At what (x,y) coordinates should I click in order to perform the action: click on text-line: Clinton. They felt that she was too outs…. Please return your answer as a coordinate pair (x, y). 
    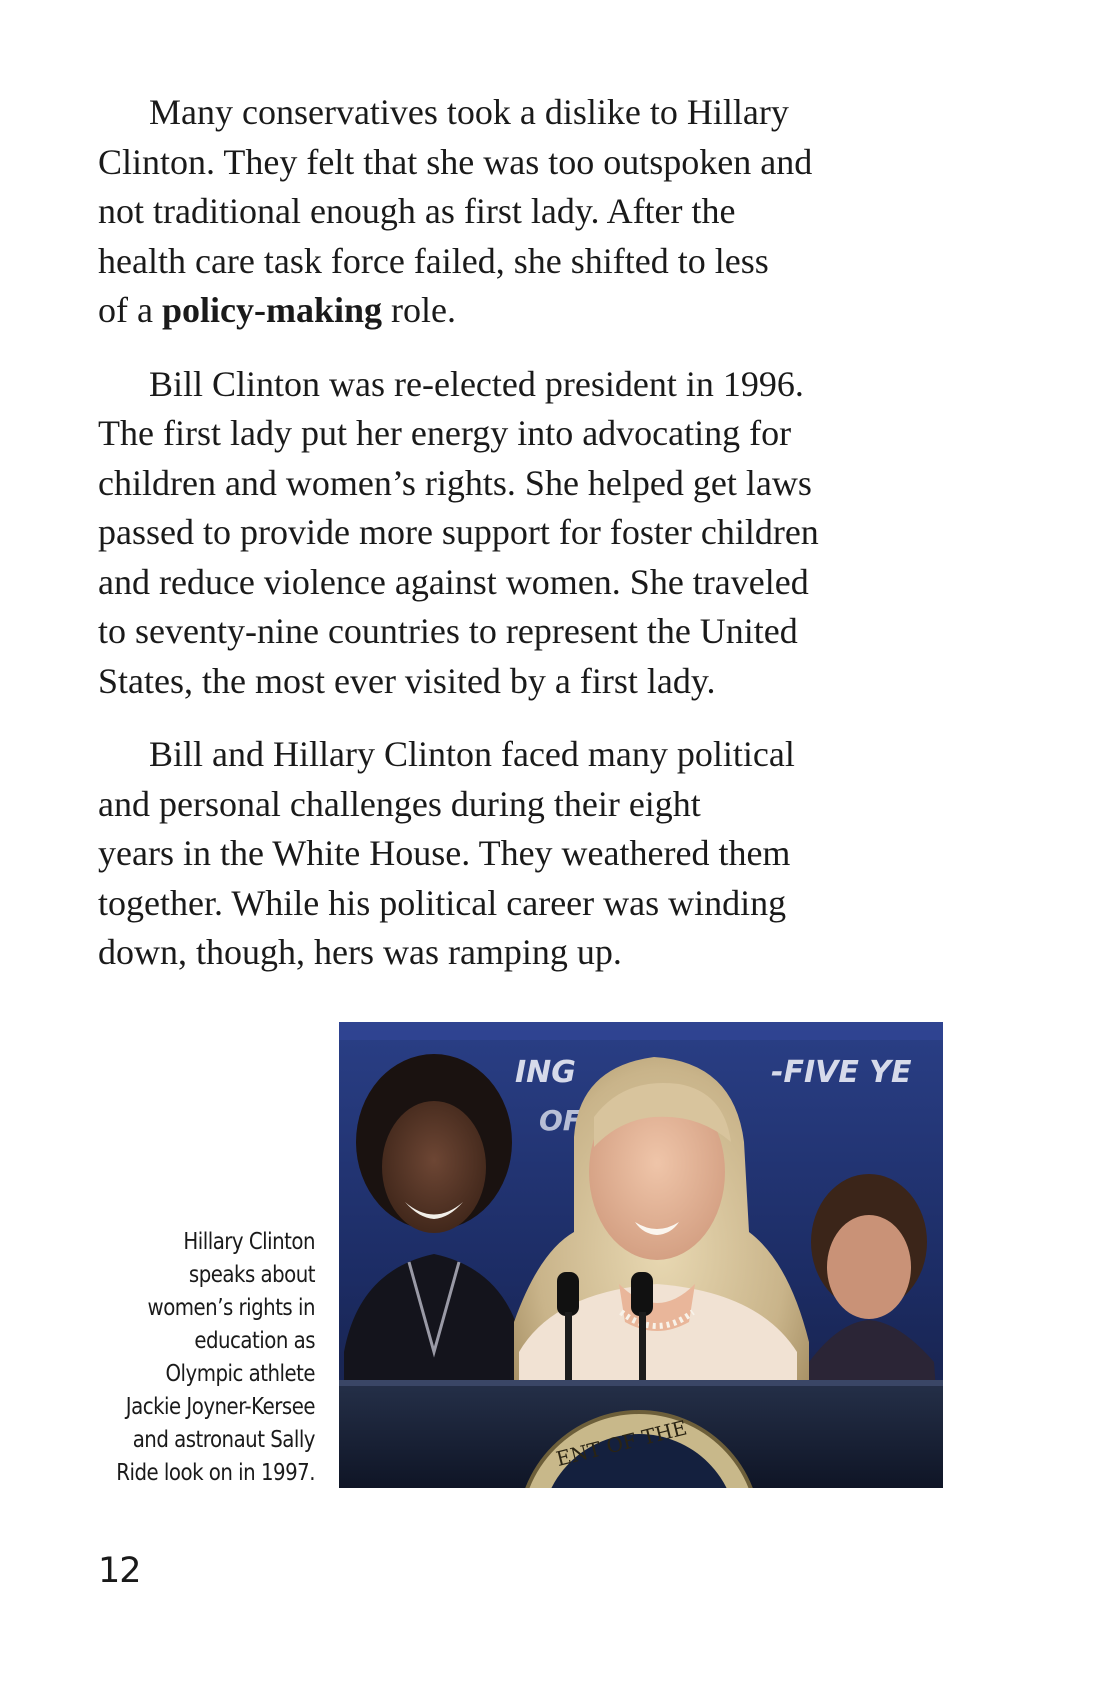
    Looking at the image, I should click on (455, 161).